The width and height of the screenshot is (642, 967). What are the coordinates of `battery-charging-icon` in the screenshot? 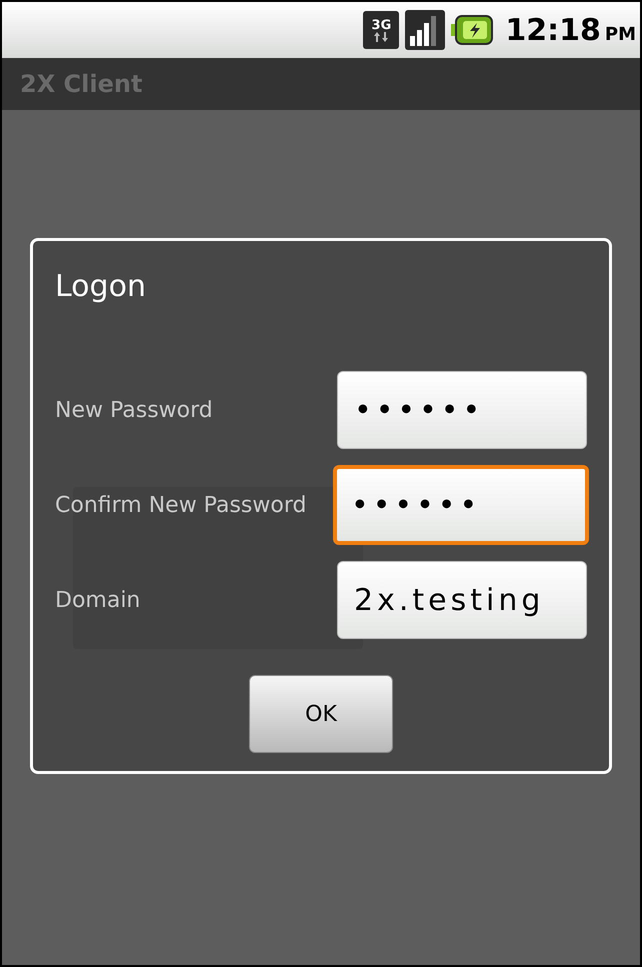 It's located at (472, 30).